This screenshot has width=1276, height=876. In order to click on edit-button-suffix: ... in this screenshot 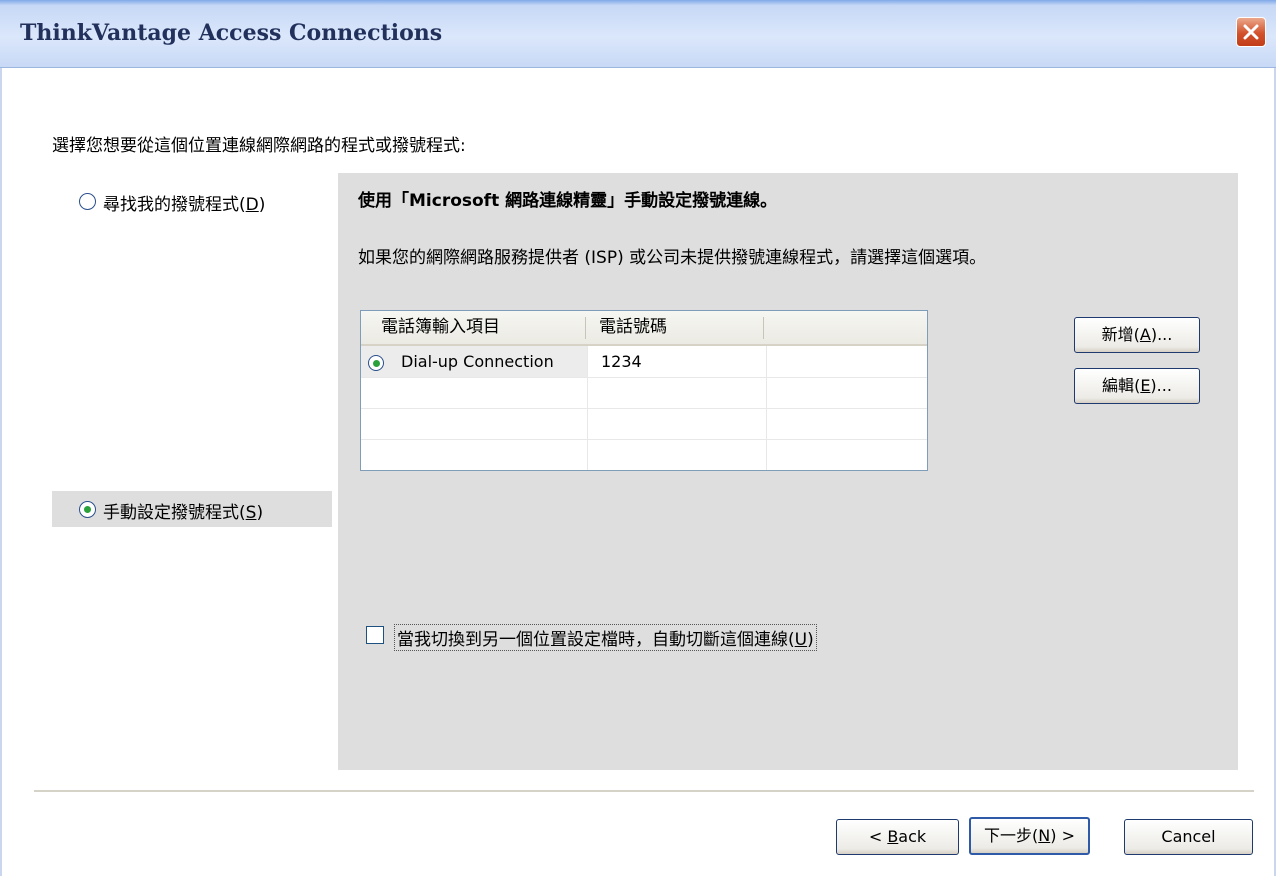, I will do `click(1164, 385)`.